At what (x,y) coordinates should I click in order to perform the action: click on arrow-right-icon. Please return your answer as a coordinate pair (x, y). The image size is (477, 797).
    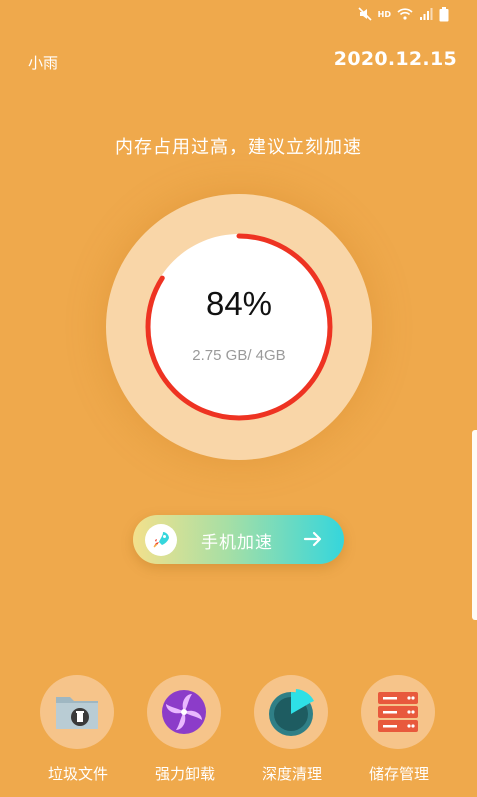
    Looking at the image, I should click on (312, 539).